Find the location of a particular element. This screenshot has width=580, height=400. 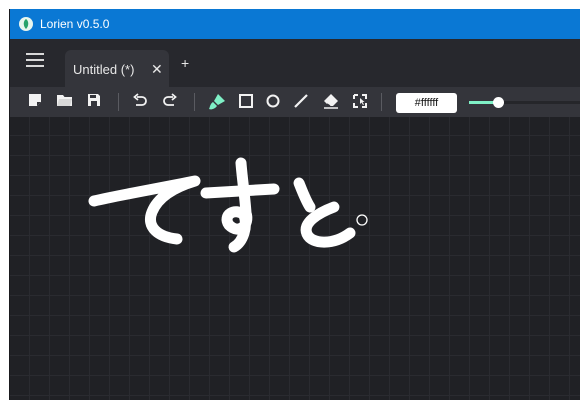

canvas-drawing is located at coordinates (228, 205).